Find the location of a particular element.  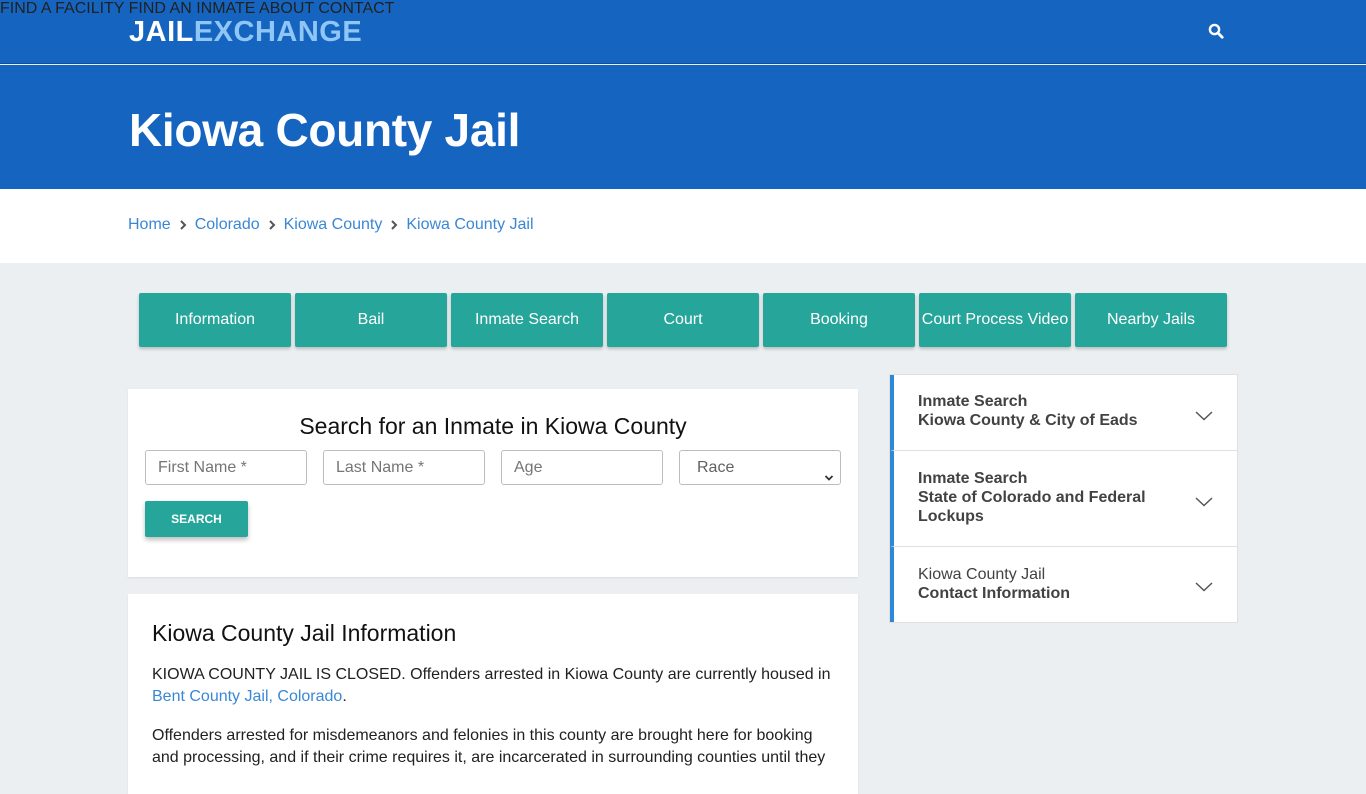

accordion-label-line2: State of Colorado and Federal Lockups is located at coordinates (1032, 507).